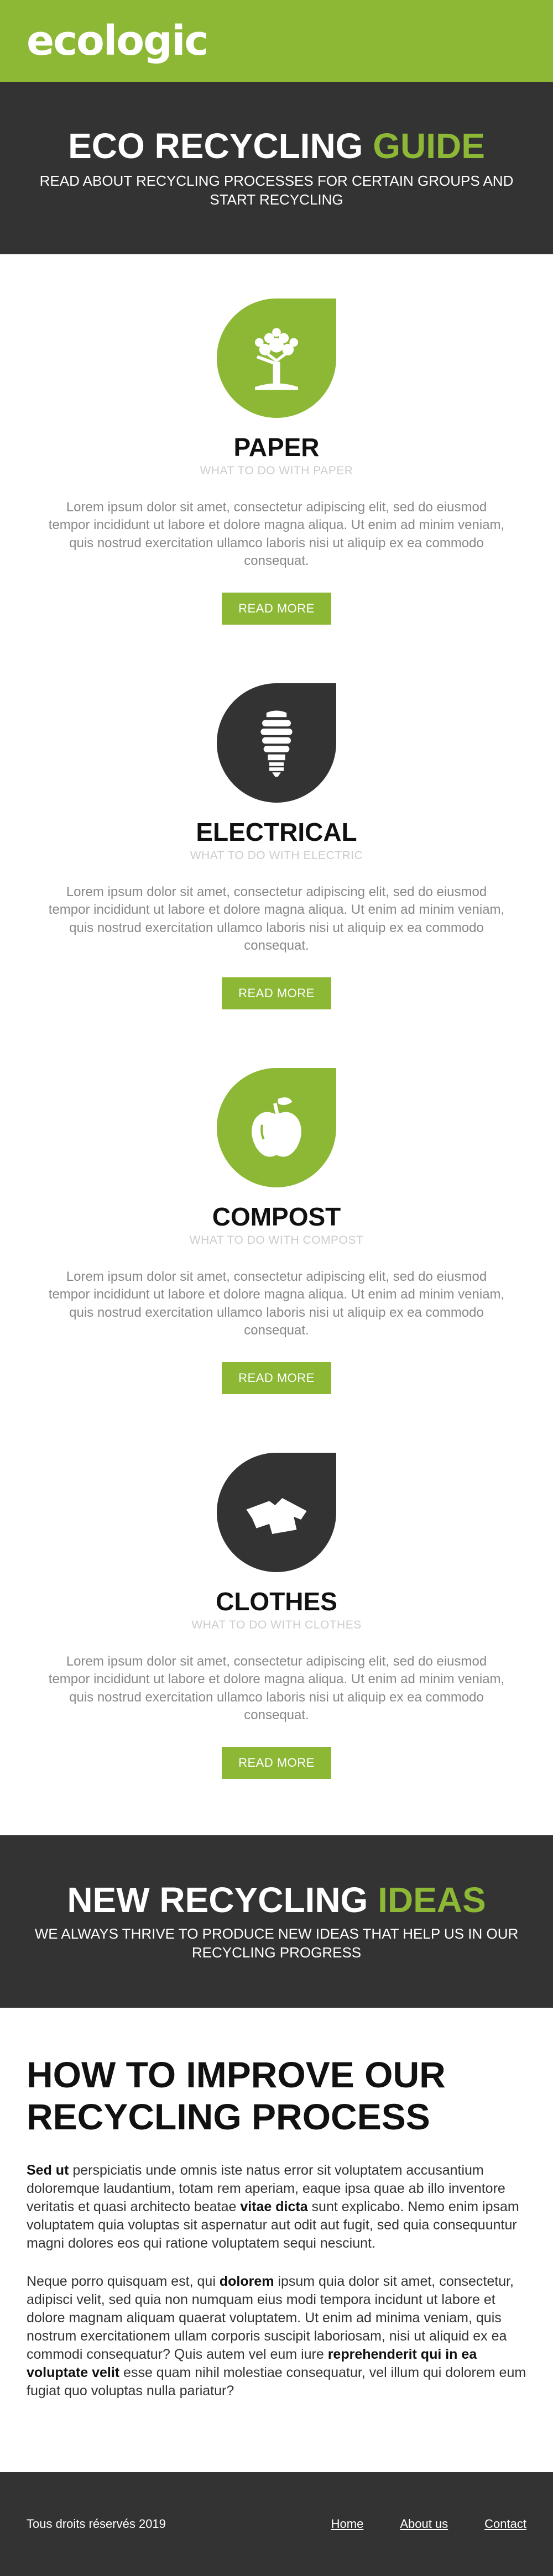 The height and width of the screenshot is (2576, 553). I want to click on tree-icon, so click(276, 358).